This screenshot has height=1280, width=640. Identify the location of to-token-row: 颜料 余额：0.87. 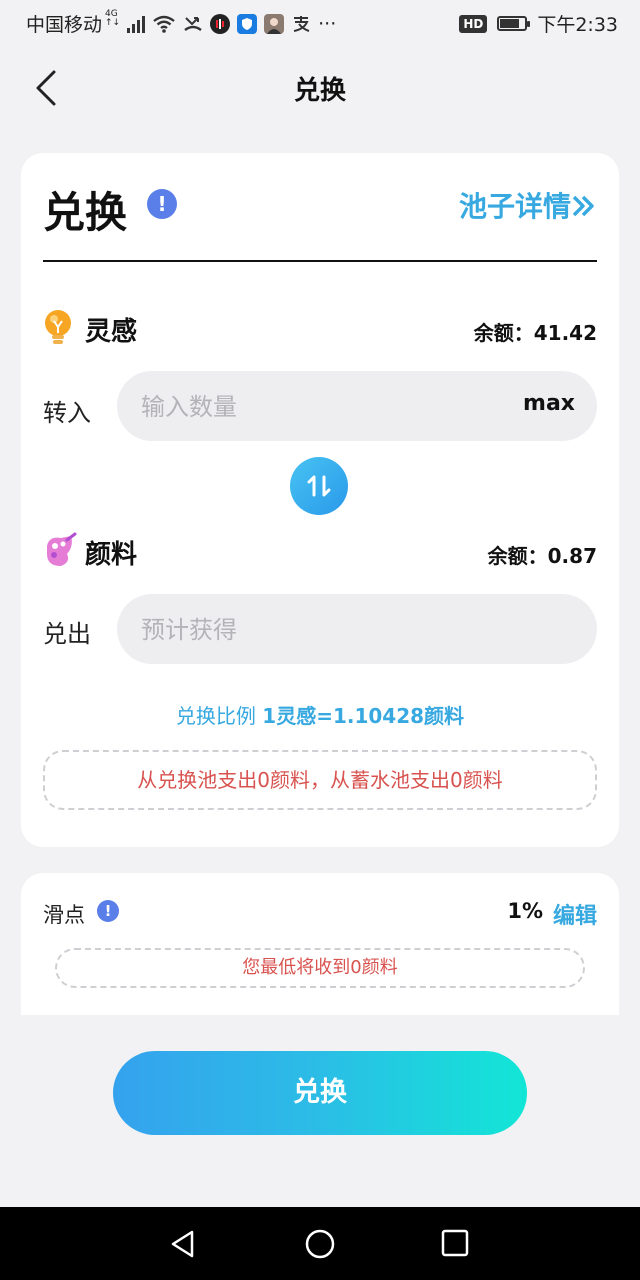
(320, 552).